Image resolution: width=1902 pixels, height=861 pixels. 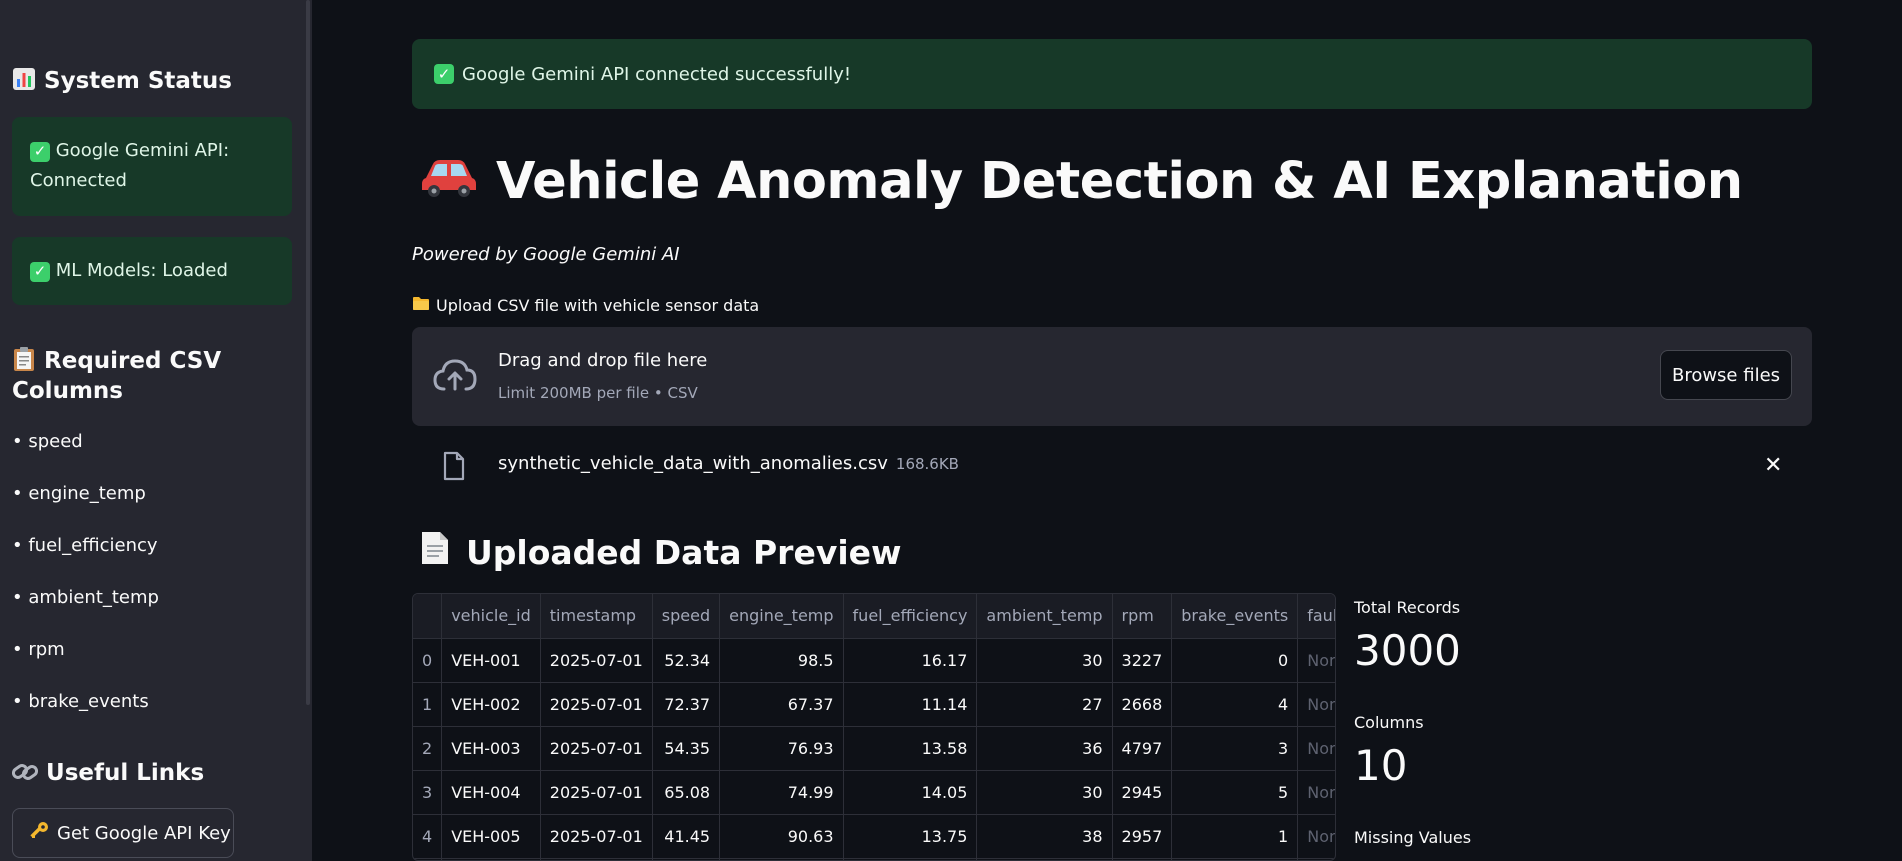 What do you see at coordinates (1235, 616) in the screenshot?
I see `column-header: brake_events` at bounding box center [1235, 616].